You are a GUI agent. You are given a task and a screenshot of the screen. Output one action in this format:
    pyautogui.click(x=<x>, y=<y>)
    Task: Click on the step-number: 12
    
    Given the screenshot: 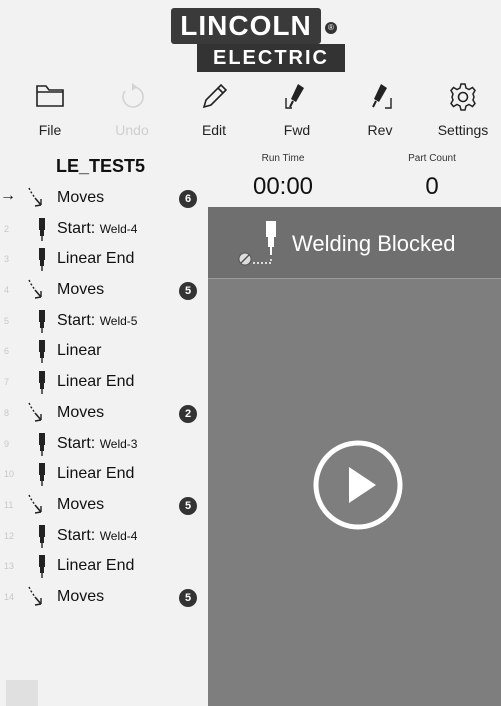 What is the action you would take?
    pyautogui.click(x=9, y=535)
    